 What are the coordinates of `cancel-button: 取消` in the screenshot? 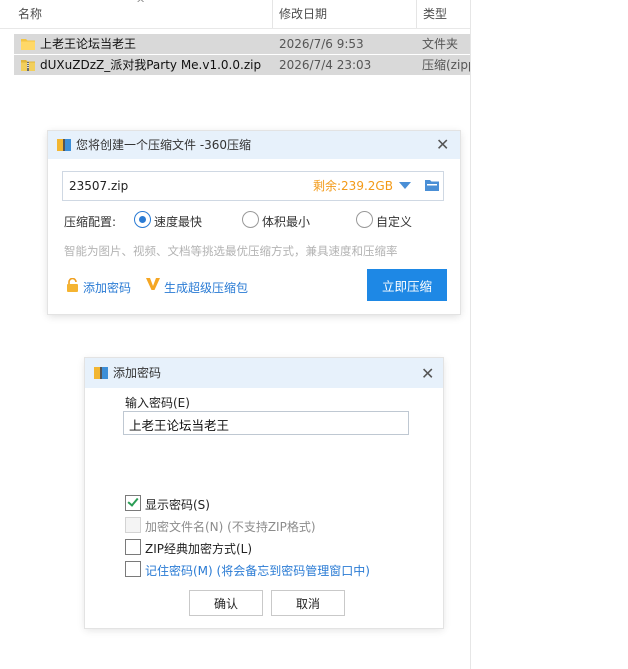 It's located at (308, 603).